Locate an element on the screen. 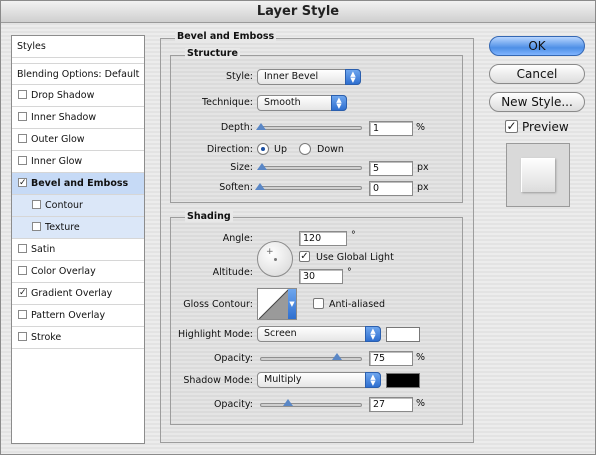 The image size is (596, 455). use-global-light-checkbox: ✓ is located at coordinates (304, 256).